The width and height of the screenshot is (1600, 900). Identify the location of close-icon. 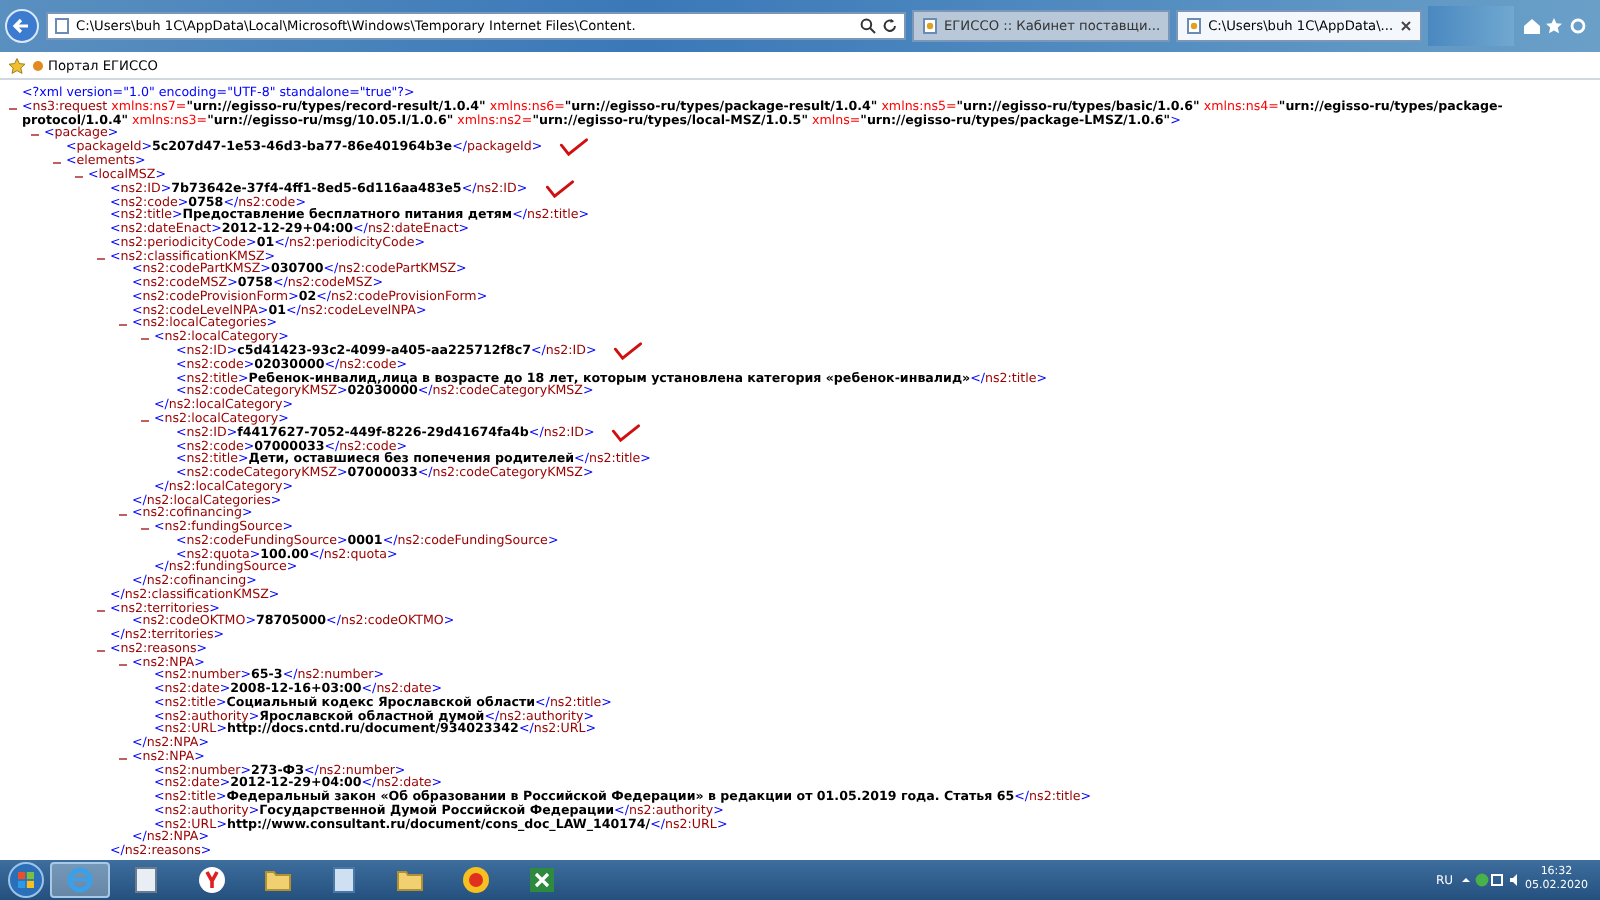
(1405, 26).